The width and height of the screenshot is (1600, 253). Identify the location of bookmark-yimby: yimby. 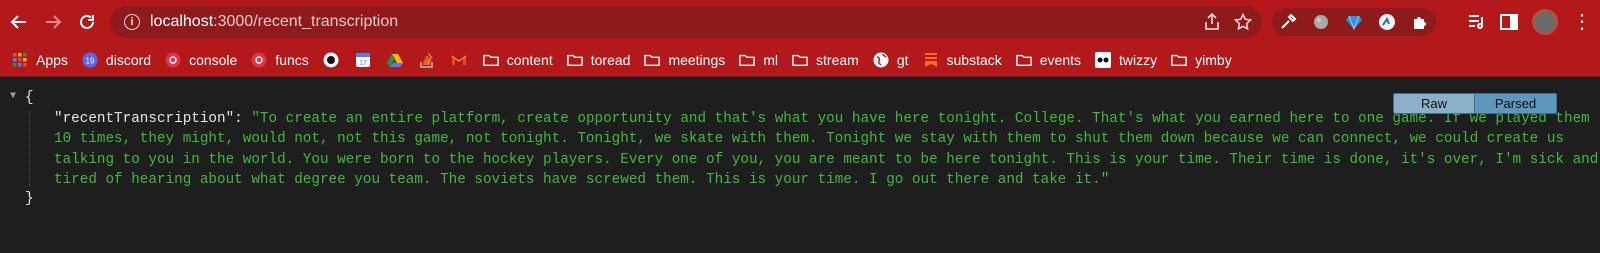
(1204, 60).